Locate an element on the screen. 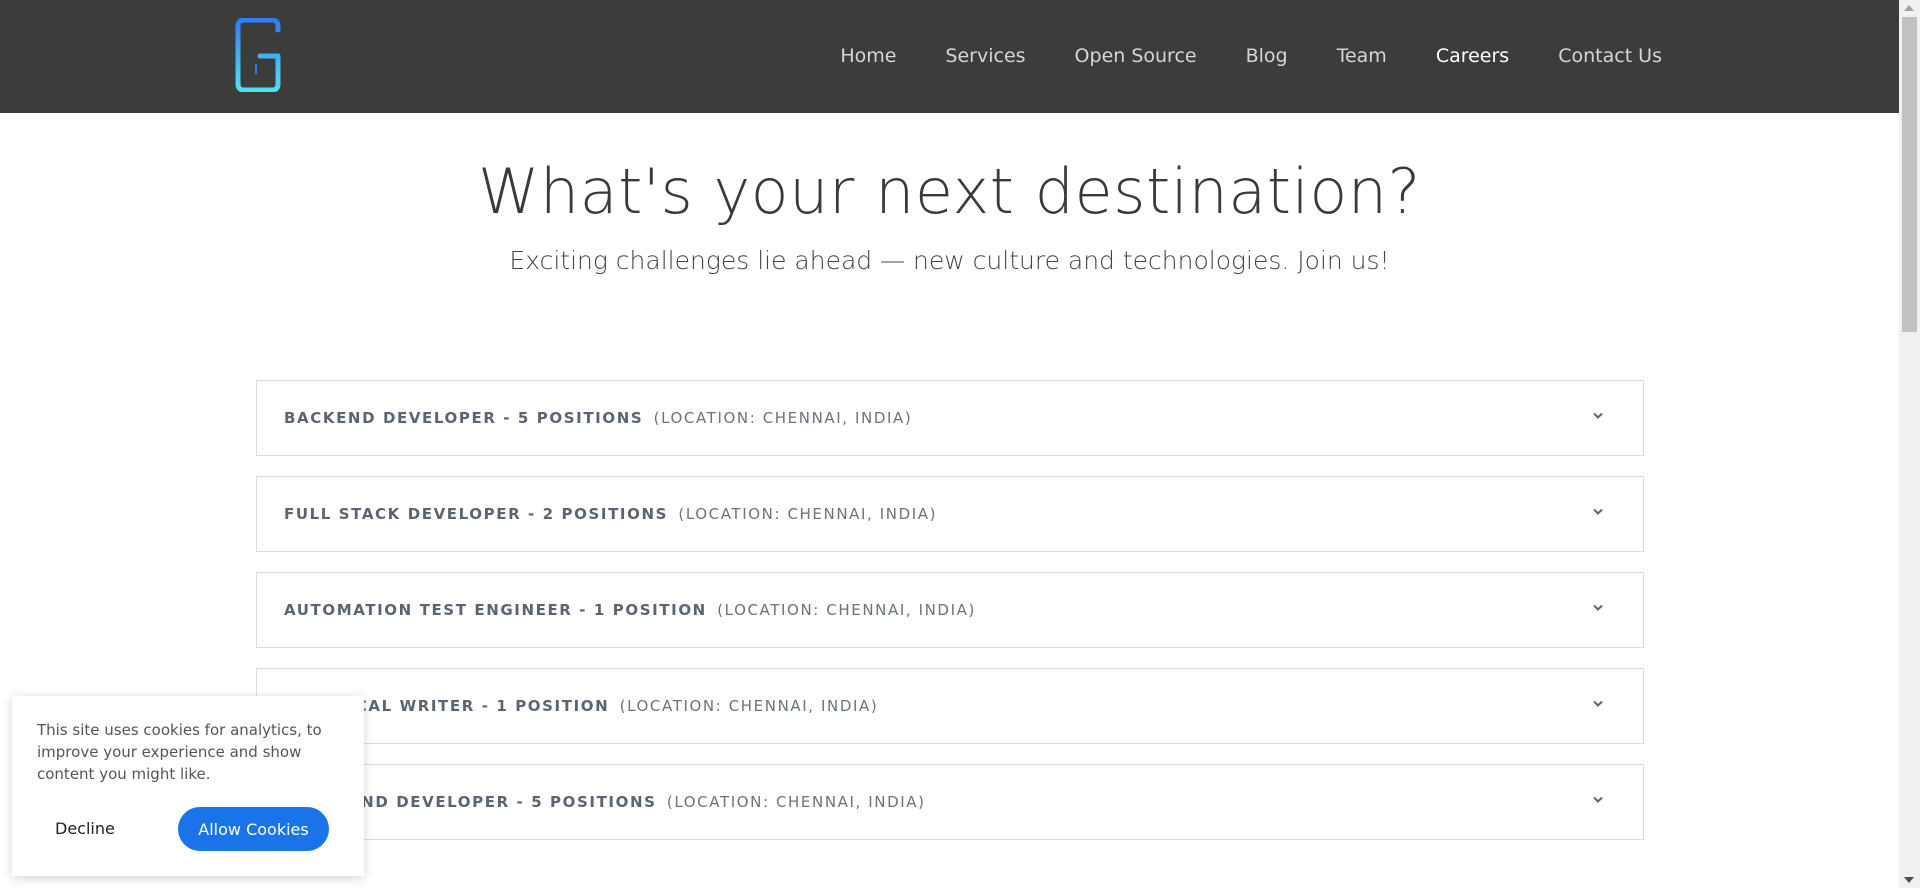  home-logo-link is located at coordinates (258, 55).